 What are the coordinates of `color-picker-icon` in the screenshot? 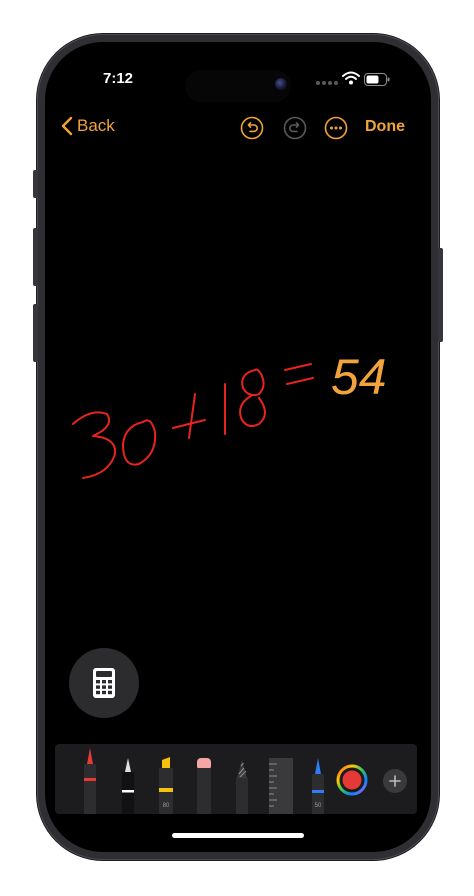 It's located at (352, 780).